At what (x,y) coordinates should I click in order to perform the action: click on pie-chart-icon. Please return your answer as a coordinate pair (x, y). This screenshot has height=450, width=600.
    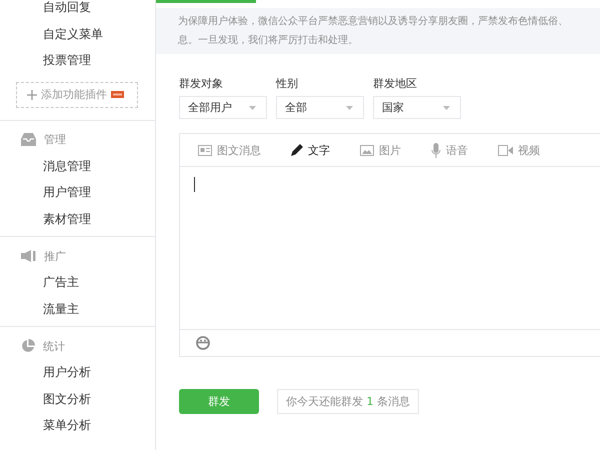
    Looking at the image, I should click on (28, 346).